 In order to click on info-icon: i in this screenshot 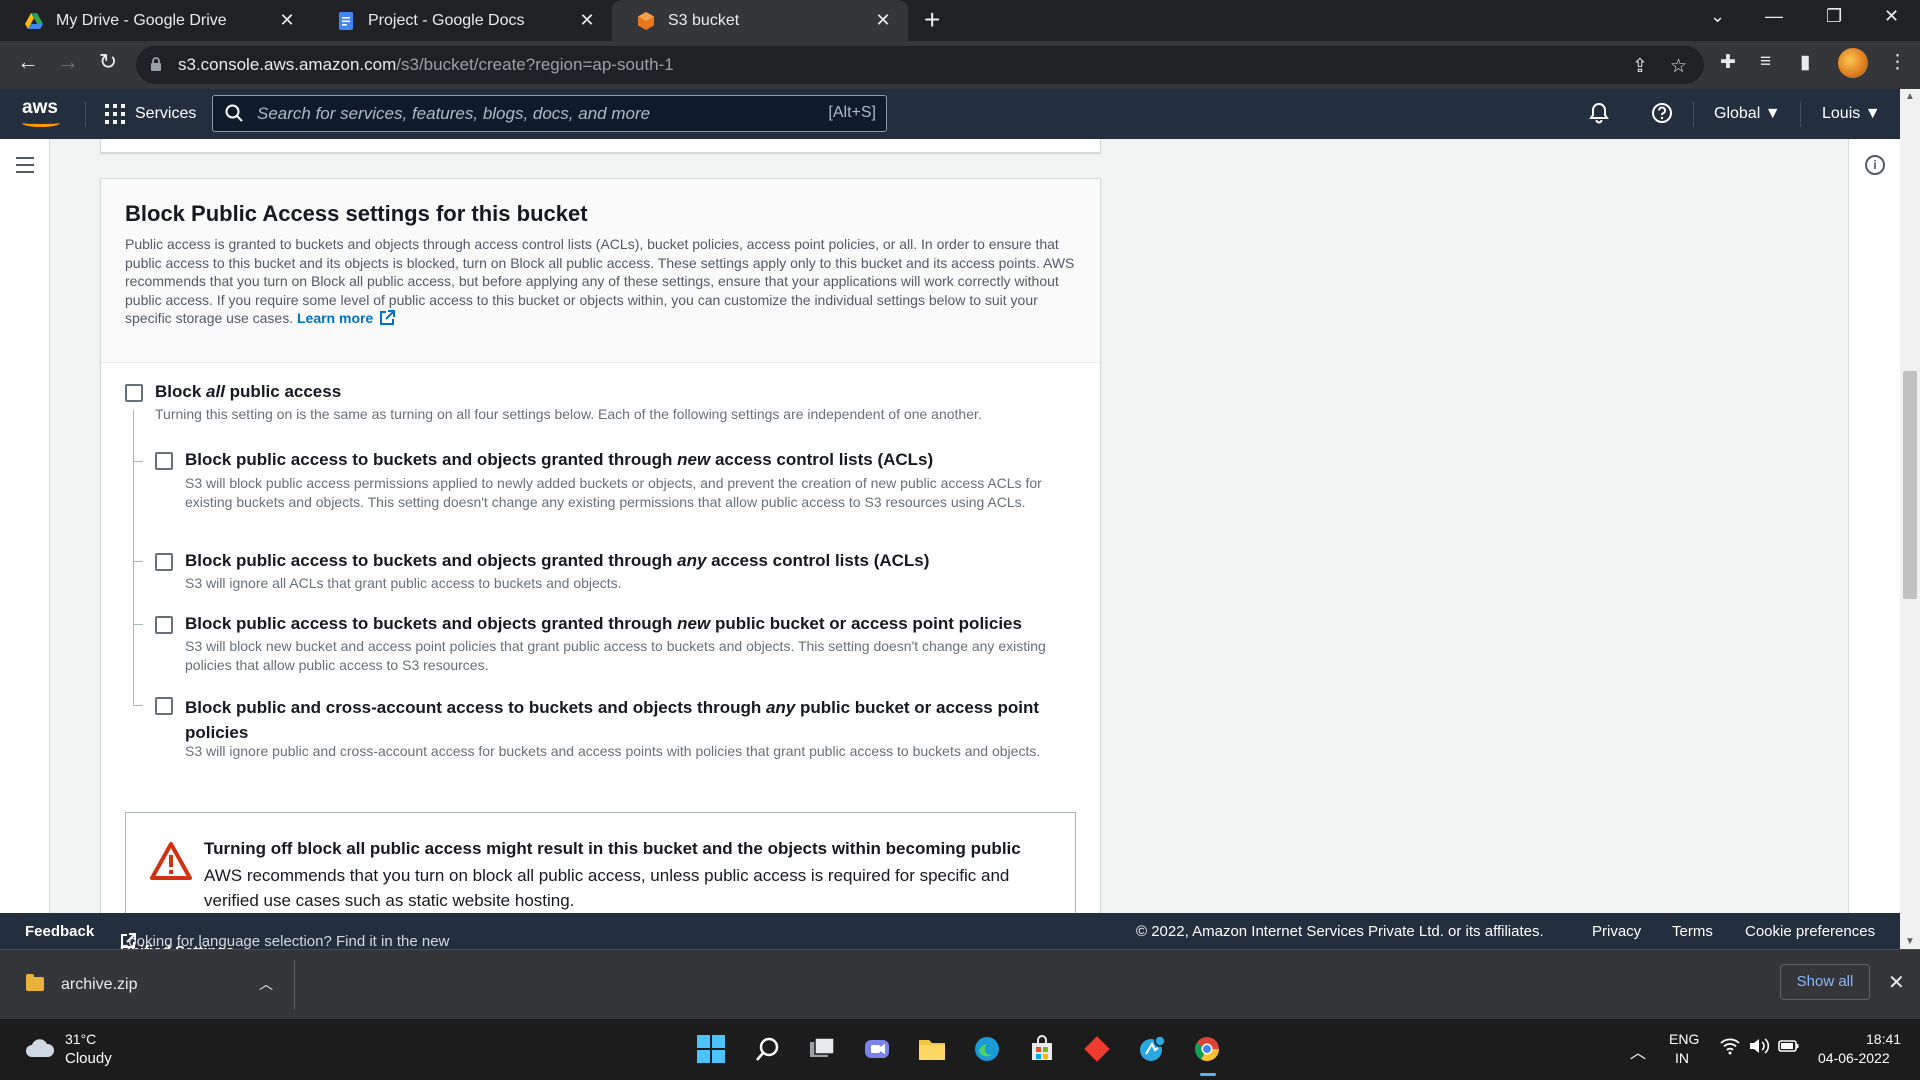, I will do `click(1875, 165)`.